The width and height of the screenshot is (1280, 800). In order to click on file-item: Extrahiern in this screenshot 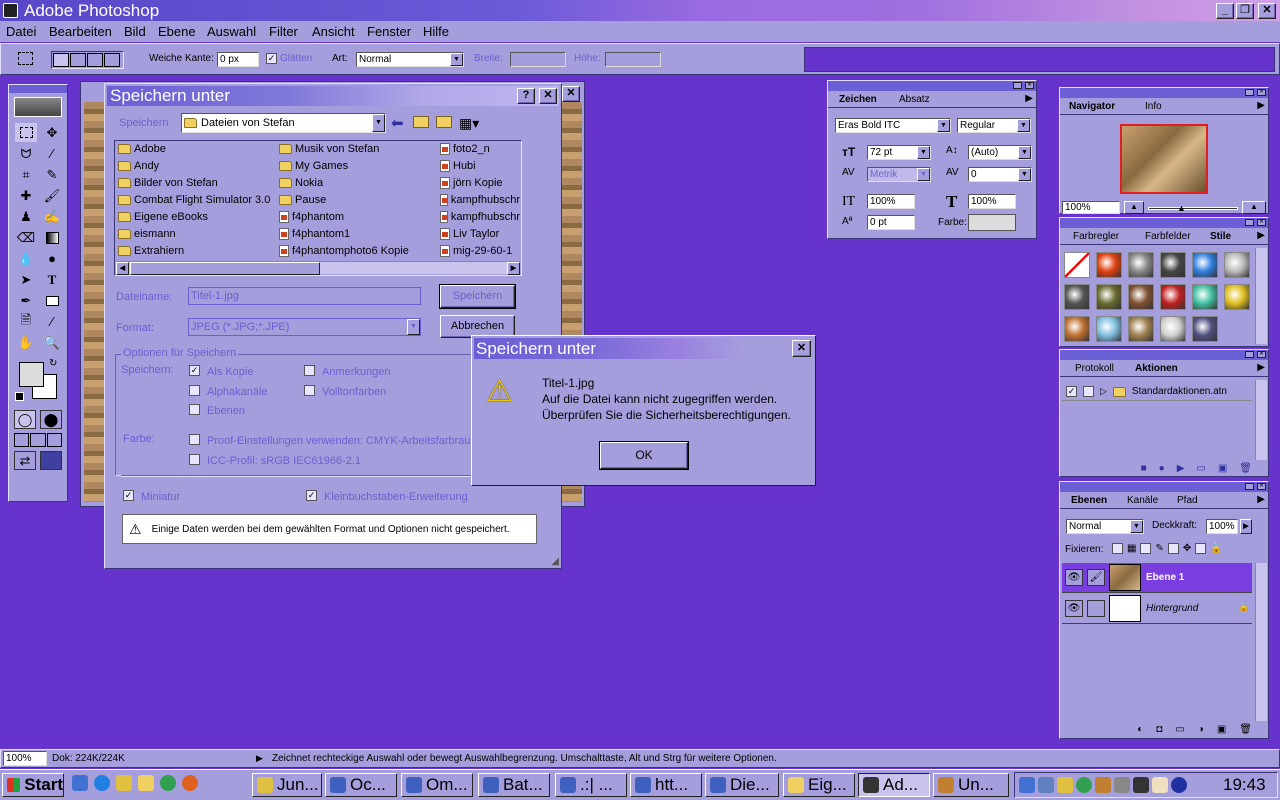, I will do `click(195, 251)`.